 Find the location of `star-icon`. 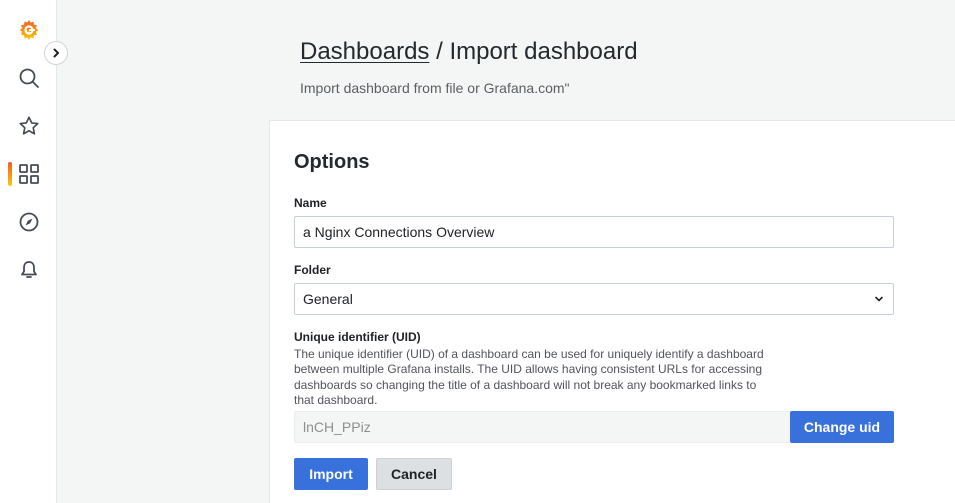

star-icon is located at coordinates (29, 126).